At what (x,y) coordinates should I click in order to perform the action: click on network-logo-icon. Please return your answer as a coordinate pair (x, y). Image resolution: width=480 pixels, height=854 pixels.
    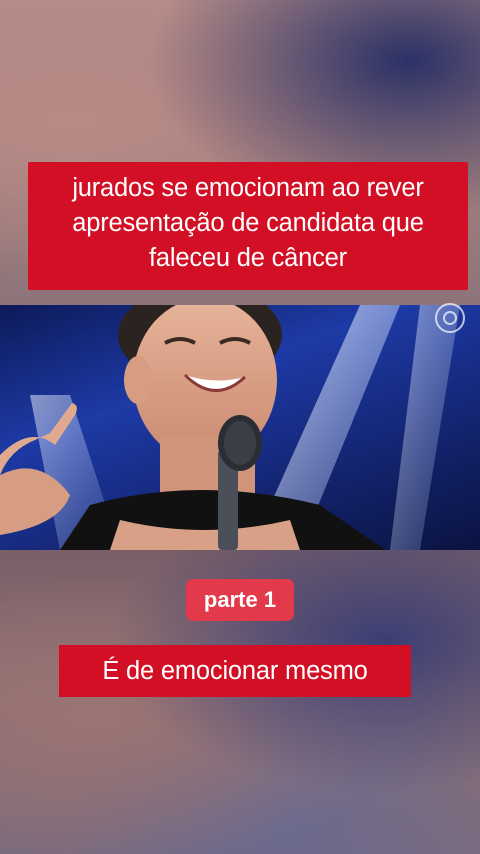
    Looking at the image, I should click on (450, 320).